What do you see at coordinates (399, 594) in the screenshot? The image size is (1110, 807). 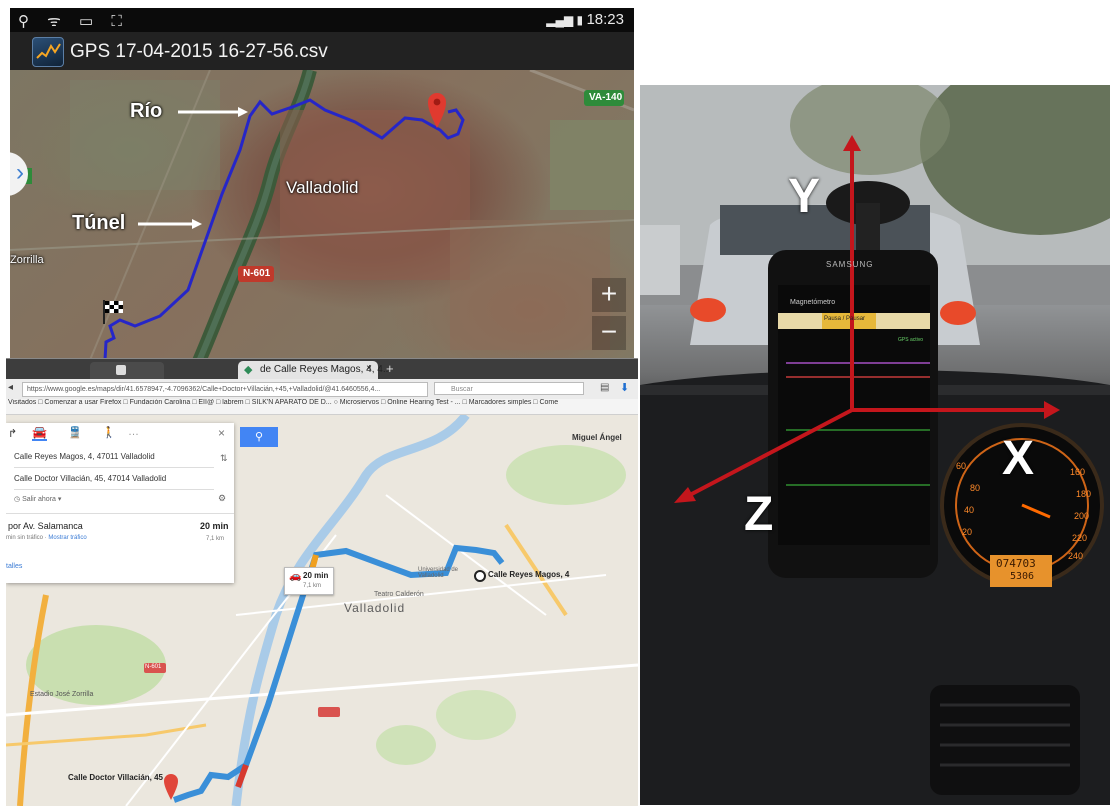 I see `teatro-label: Teatro Calderón` at bounding box center [399, 594].